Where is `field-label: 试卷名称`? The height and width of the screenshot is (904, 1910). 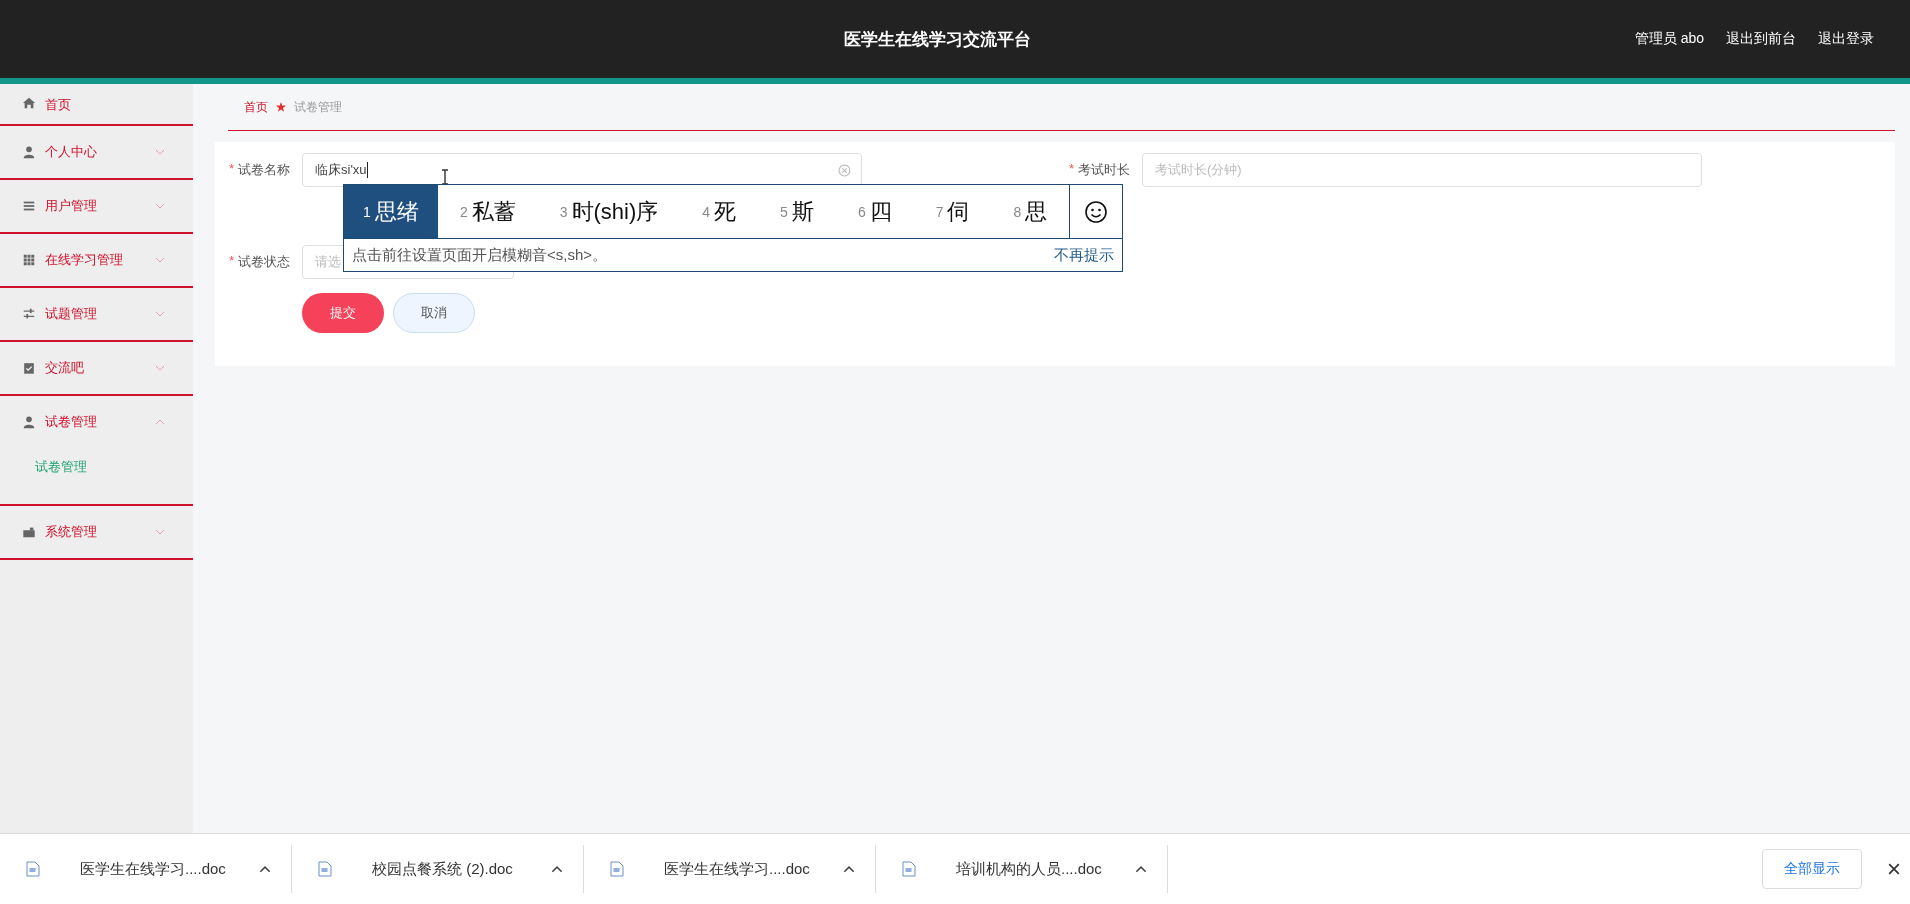
field-label: 试卷名称 is located at coordinates (264, 170).